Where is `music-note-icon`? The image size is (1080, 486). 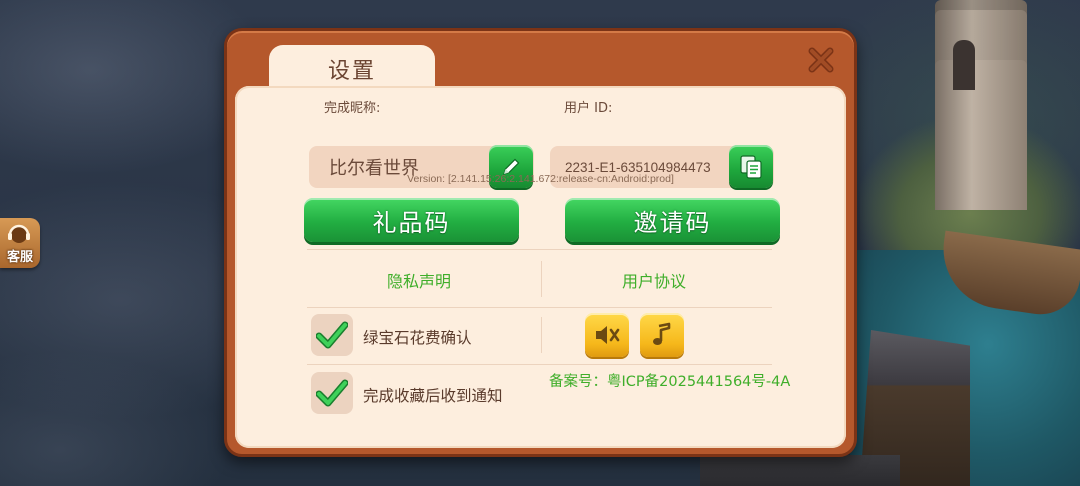 music-note-icon is located at coordinates (662, 333).